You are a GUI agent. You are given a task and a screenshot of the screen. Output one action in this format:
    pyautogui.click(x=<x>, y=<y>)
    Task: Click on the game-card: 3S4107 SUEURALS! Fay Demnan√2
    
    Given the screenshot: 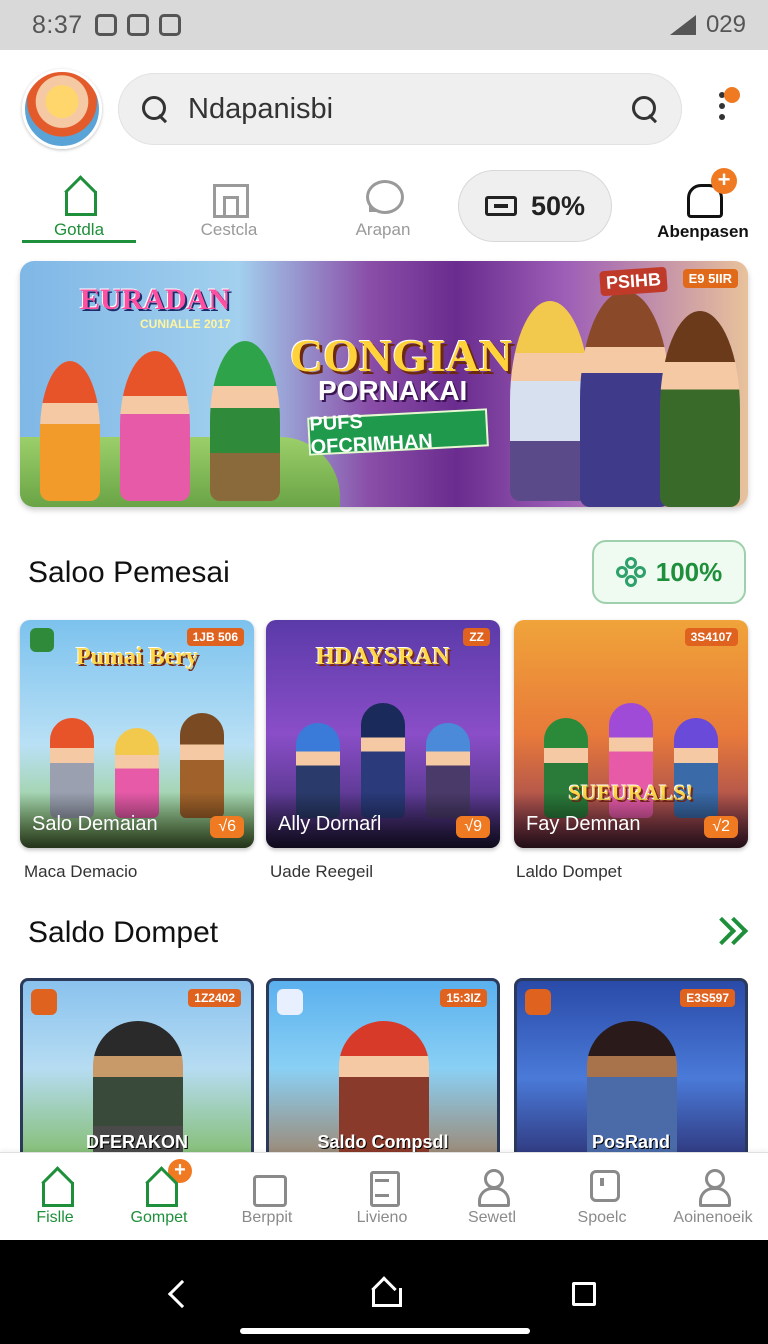 What is the action you would take?
    pyautogui.click(x=631, y=734)
    